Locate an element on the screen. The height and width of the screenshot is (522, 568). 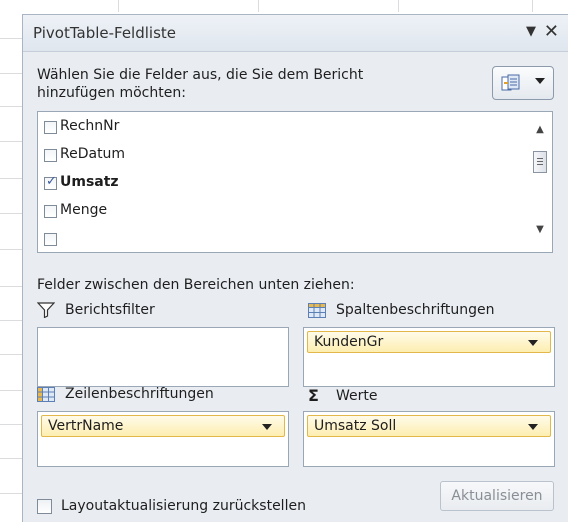
chip-label: Umsatz Soll is located at coordinates (355, 426).